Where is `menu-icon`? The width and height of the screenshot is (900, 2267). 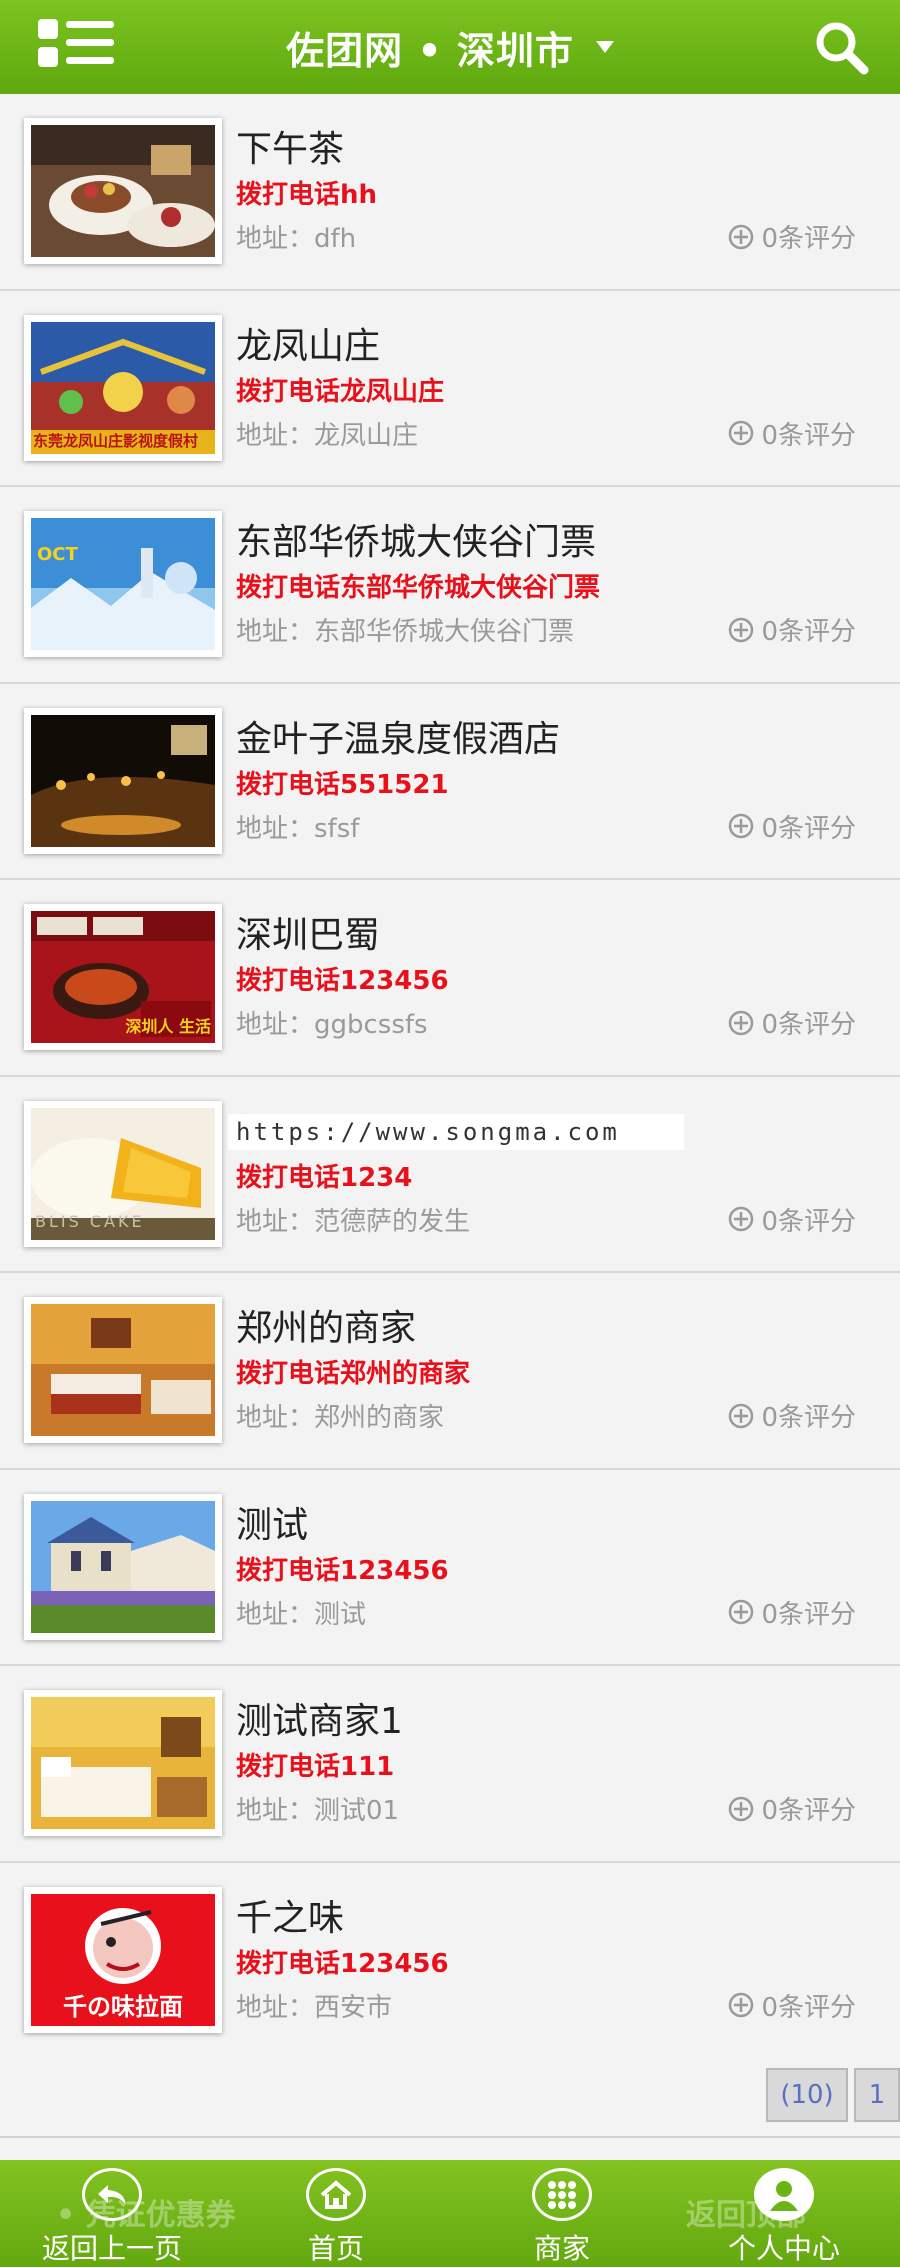 menu-icon is located at coordinates (78, 44).